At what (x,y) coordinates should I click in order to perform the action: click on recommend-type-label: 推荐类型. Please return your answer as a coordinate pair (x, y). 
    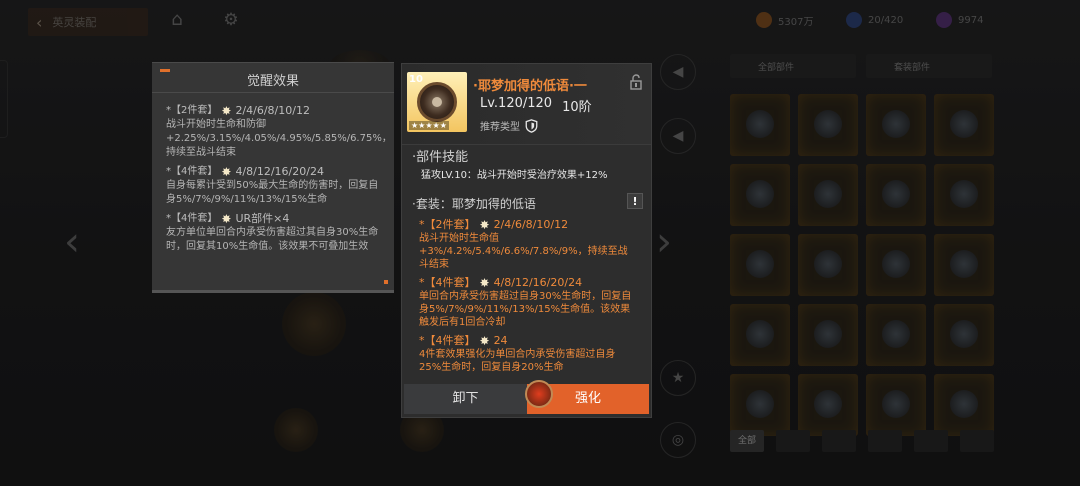
    Looking at the image, I should click on (500, 127).